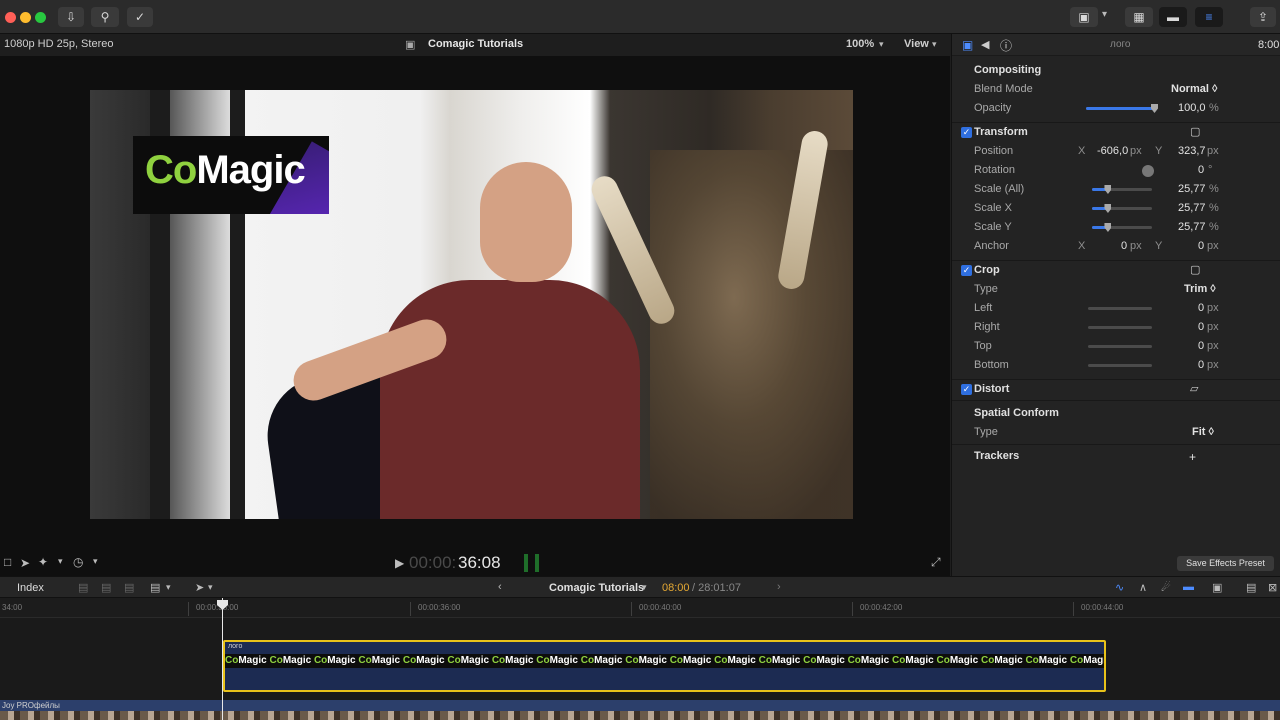 The image size is (1280, 720). Describe the element at coordinates (1120, 365) in the screenshot. I see `crop-bottom-slider` at that location.